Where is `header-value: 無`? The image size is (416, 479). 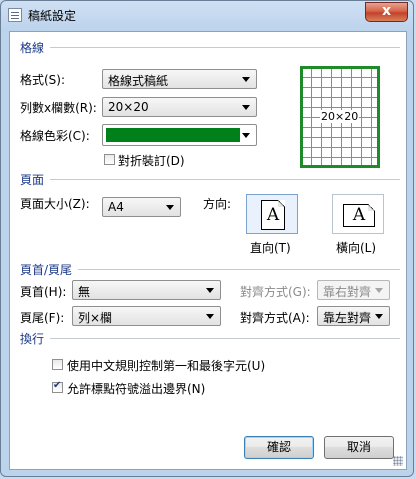
header-value: 無 is located at coordinates (84, 292).